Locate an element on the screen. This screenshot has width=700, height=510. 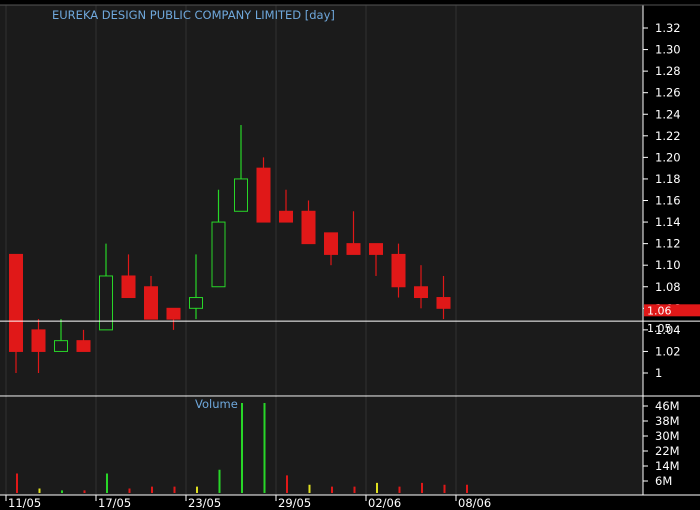
price-tick-label: 1.14 is located at coordinates (668, 222).